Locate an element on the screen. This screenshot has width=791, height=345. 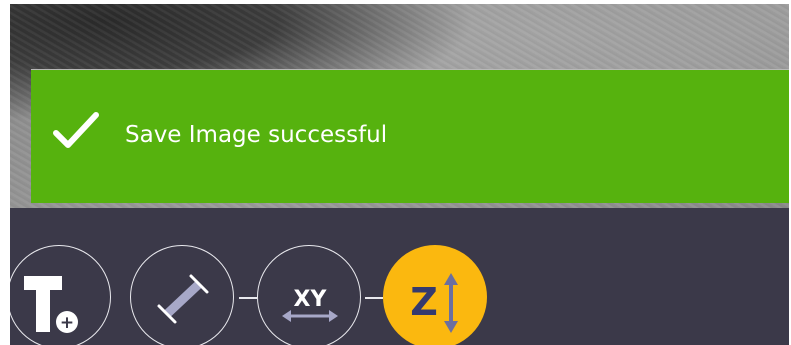
z-arrow-icon: Z is located at coordinates (434, 303).